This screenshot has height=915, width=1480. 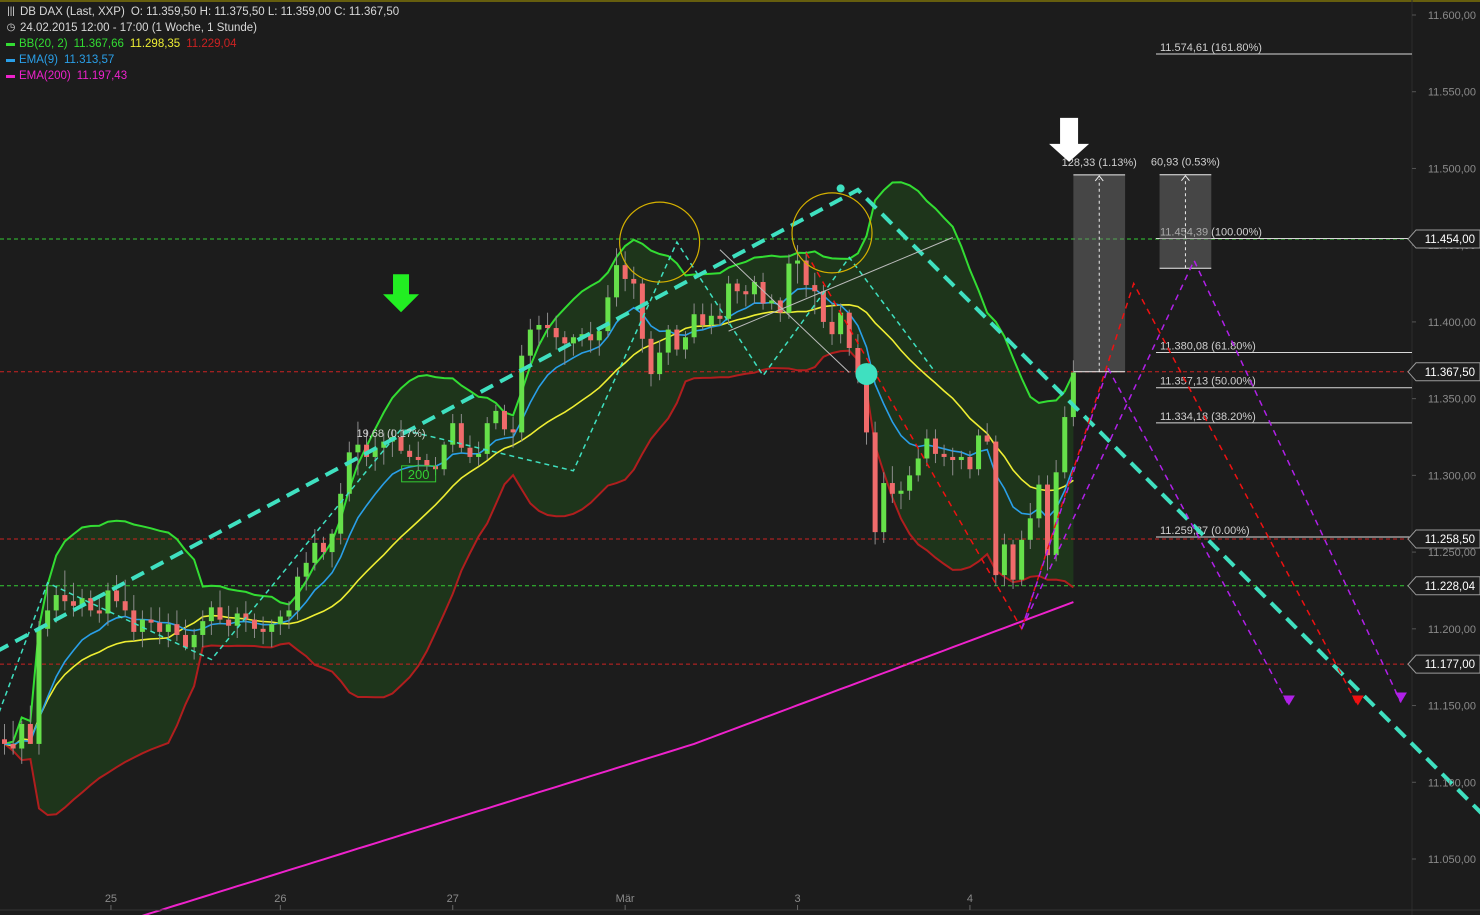 What do you see at coordinates (1205, 531) in the screenshot?
I see `fib-label-5: 11.259,87 (0.00%)` at bounding box center [1205, 531].